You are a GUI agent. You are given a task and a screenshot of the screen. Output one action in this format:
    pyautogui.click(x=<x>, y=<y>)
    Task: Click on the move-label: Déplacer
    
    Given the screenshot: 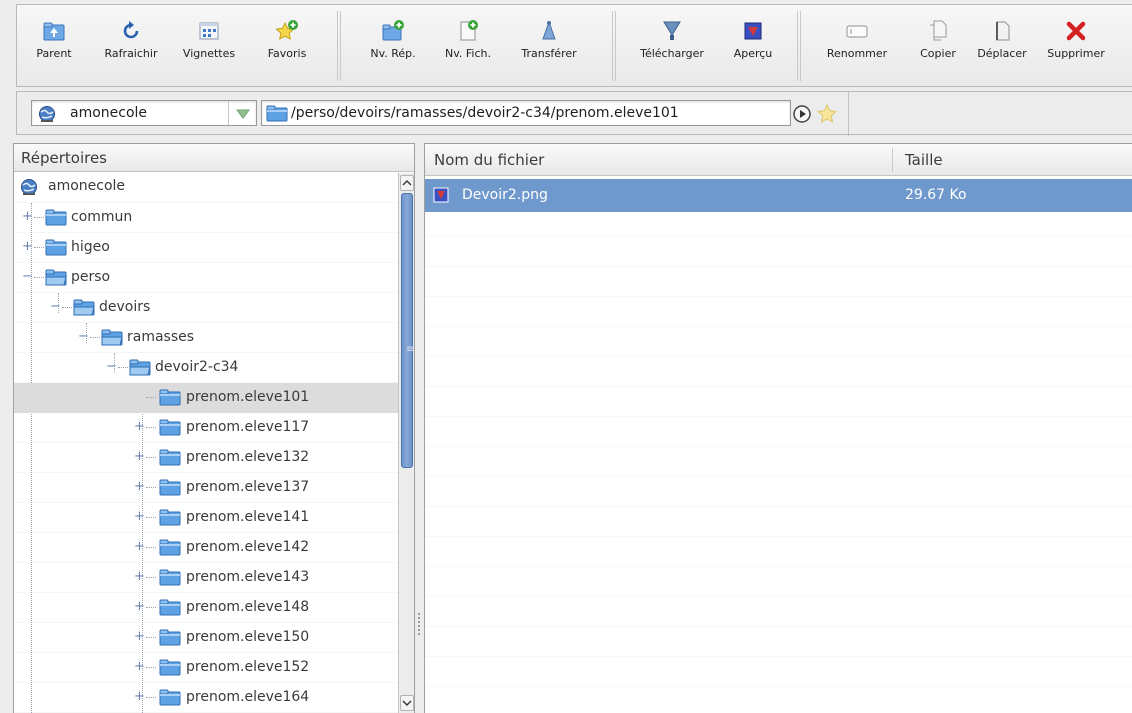 What is the action you would take?
    pyautogui.click(x=1002, y=53)
    